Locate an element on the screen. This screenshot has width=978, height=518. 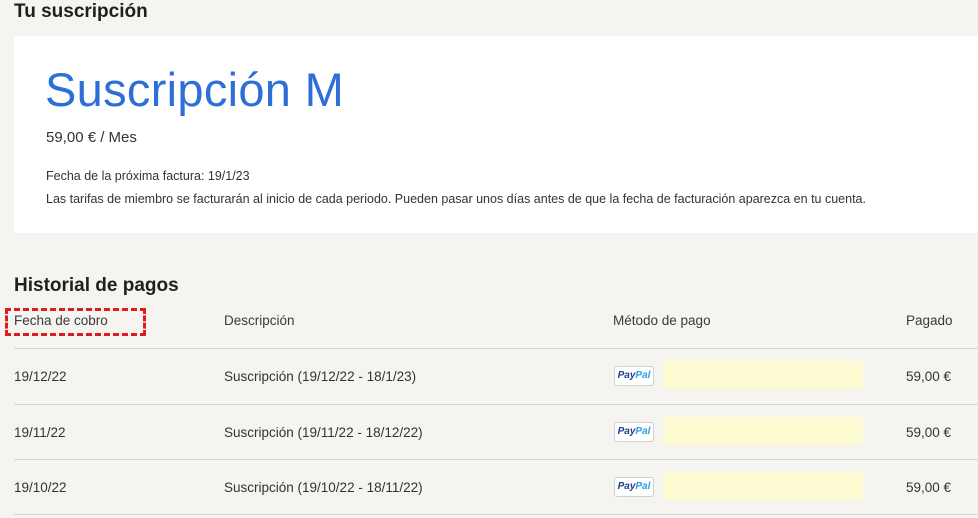
column-header-paid: Pagado is located at coordinates (929, 320).